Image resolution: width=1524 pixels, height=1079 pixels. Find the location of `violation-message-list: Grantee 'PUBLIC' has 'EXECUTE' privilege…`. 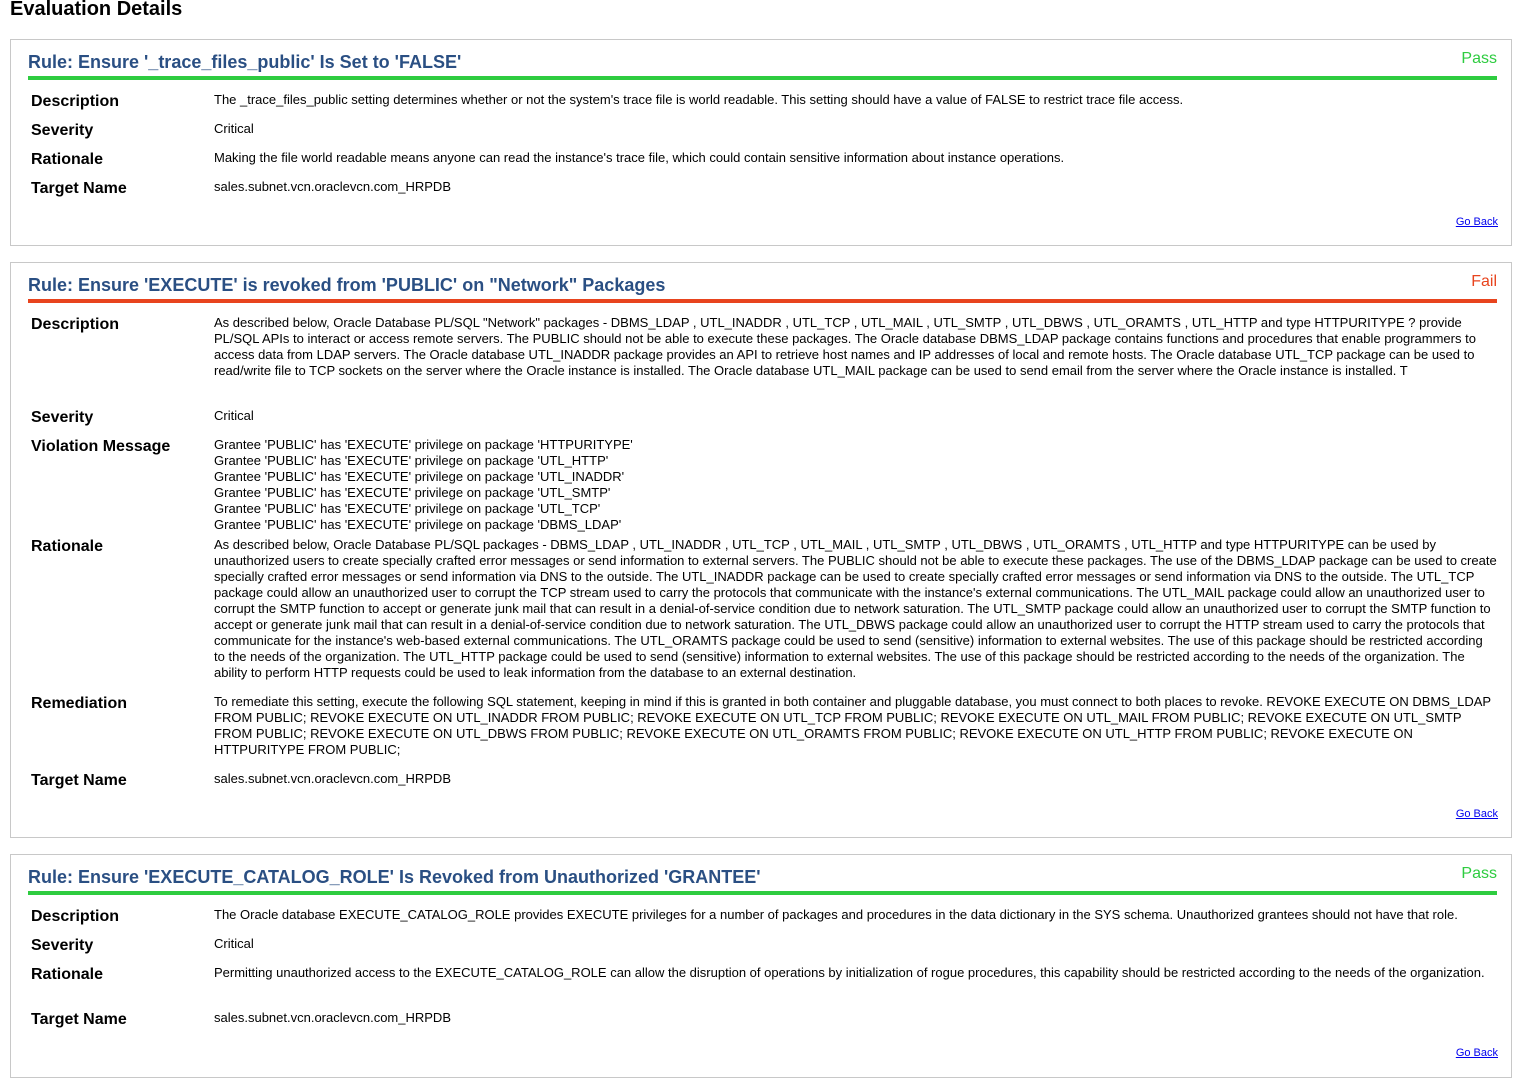

violation-message-list: Grantee 'PUBLIC' has 'EXECUTE' privilege… is located at coordinates (855, 485).